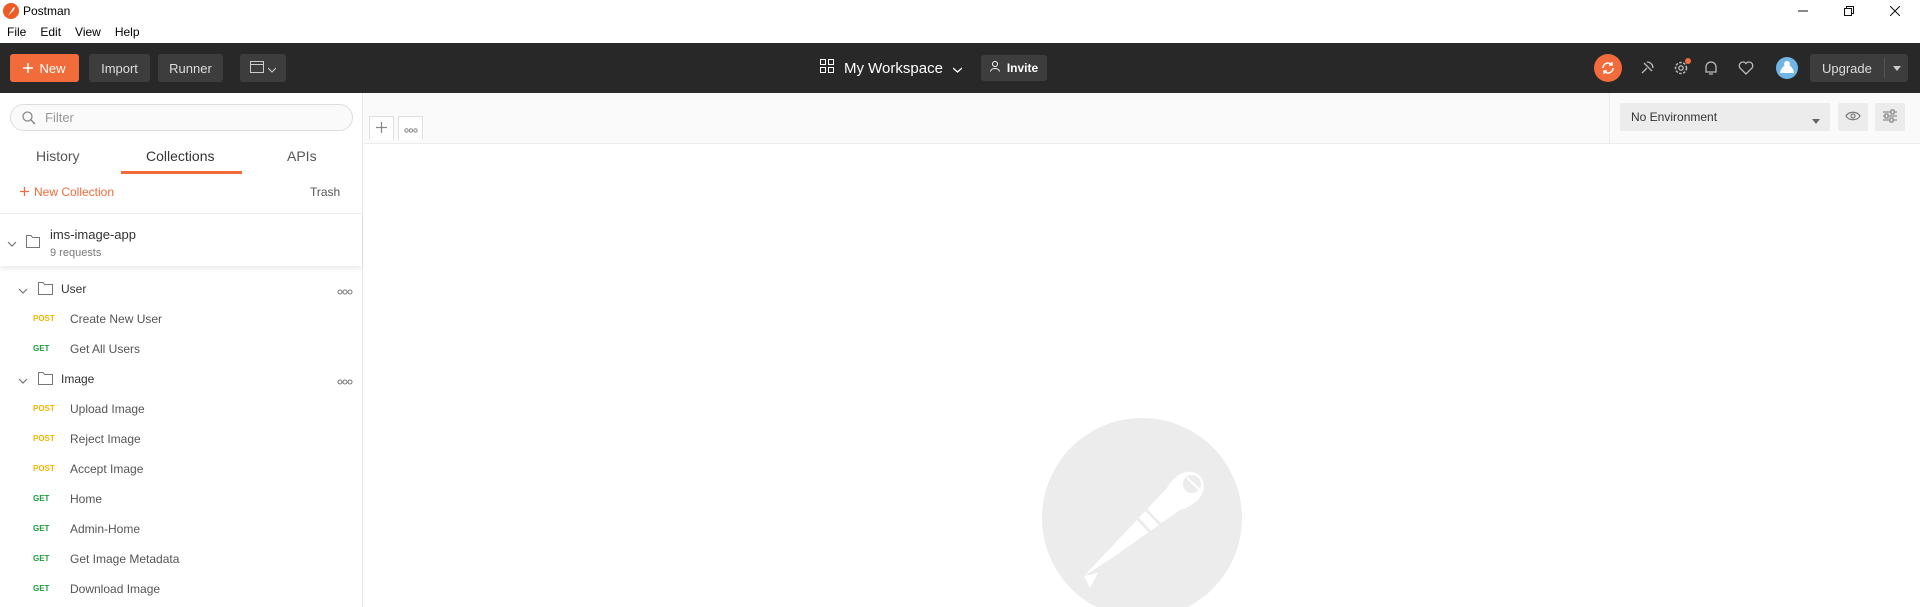  What do you see at coordinates (995, 68) in the screenshot?
I see `add-user-icon` at bounding box center [995, 68].